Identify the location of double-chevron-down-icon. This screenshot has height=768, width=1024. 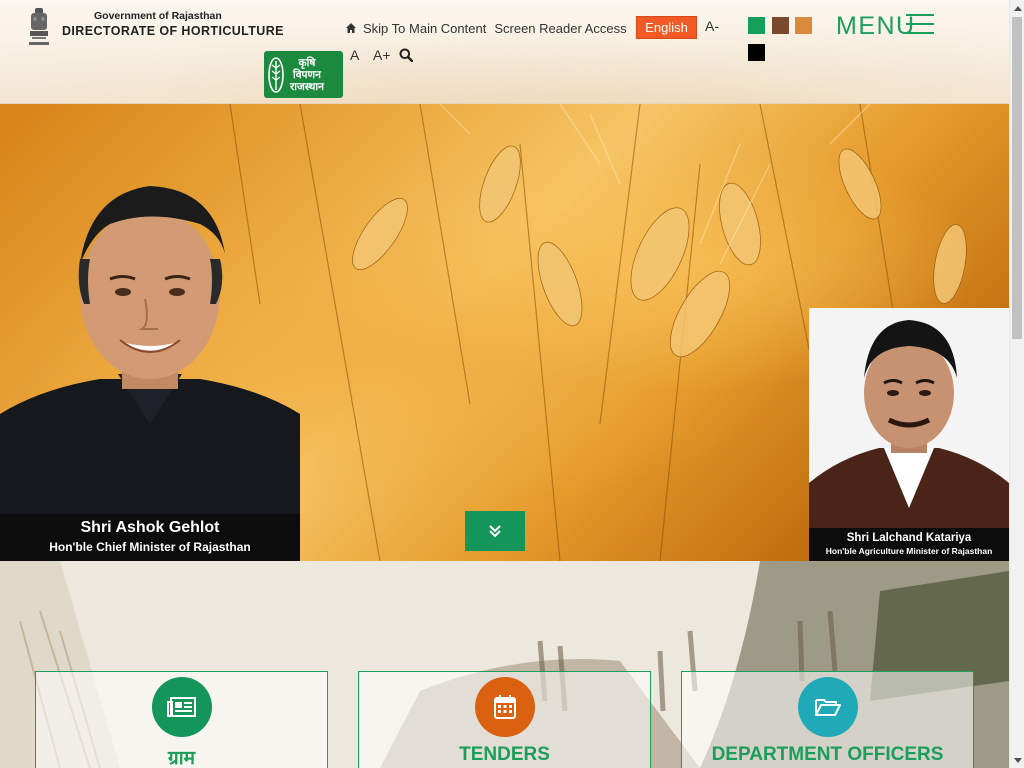
(495, 531).